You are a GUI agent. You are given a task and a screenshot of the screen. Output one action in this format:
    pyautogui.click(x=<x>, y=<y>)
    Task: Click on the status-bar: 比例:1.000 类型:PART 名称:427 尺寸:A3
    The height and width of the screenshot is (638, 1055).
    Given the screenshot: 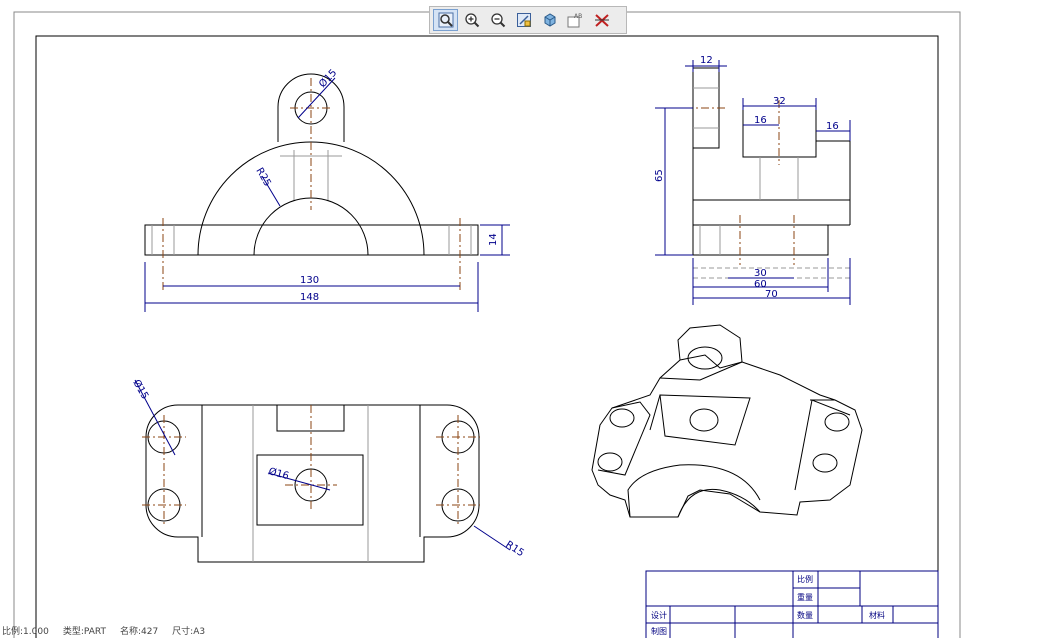 What is the action you would take?
    pyautogui.click(x=151, y=630)
    